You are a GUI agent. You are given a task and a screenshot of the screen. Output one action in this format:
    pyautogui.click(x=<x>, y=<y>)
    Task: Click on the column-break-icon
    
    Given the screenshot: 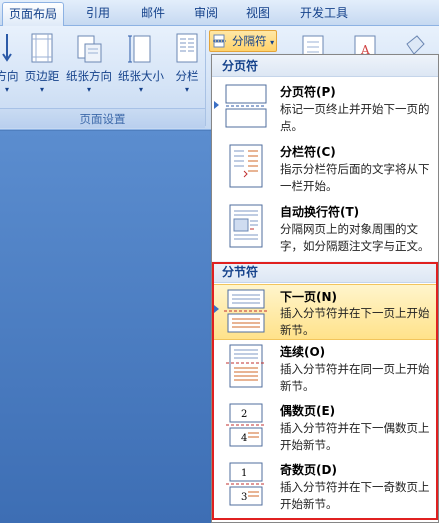 What is the action you would take?
    pyautogui.click(x=246, y=166)
    